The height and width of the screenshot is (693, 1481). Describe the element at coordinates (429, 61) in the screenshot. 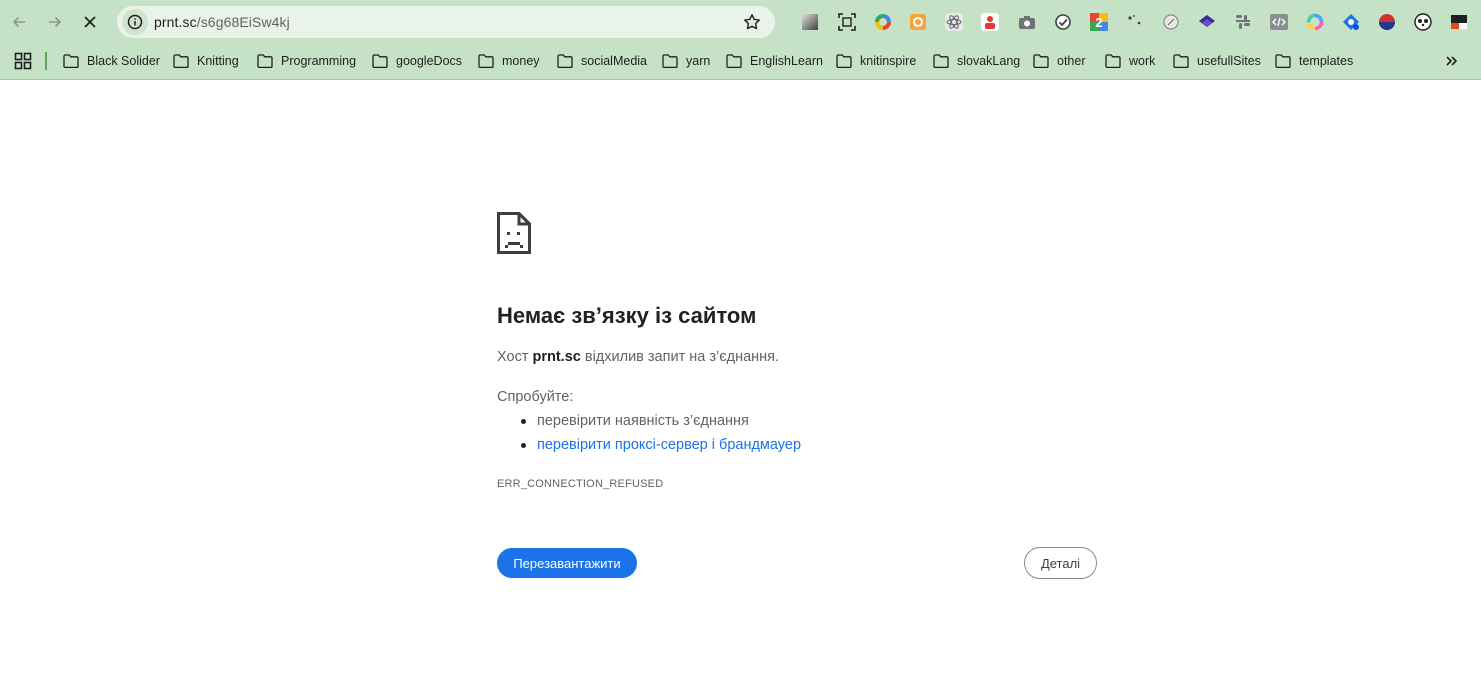

I see `bookmark-folder-label: googleDocs` at that location.